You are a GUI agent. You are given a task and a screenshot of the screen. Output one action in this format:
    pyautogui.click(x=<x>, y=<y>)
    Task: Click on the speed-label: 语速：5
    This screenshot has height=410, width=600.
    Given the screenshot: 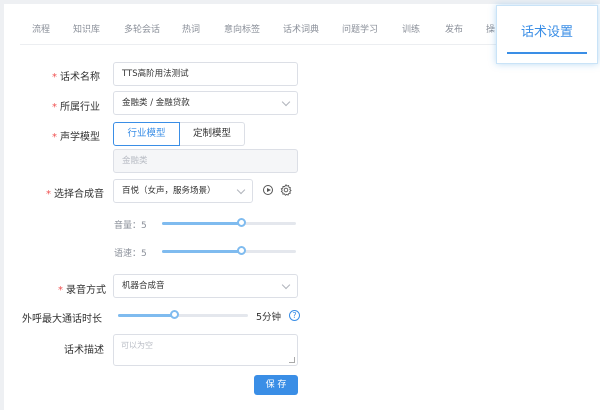 What is the action you would take?
    pyautogui.click(x=130, y=254)
    